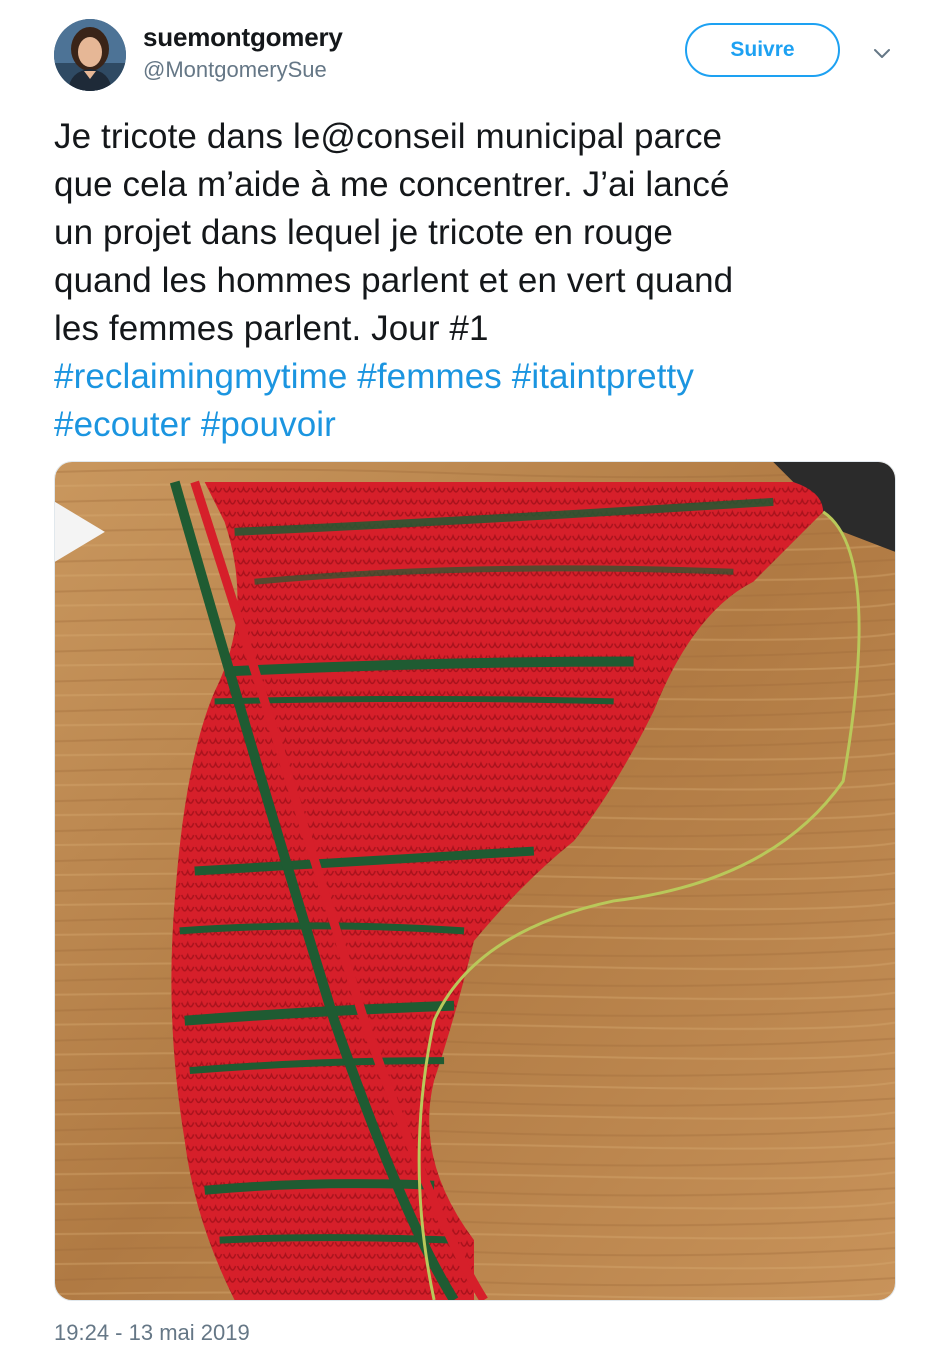 The width and height of the screenshot is (950, 1364). I want to click on hashtag-link: #itaintpretty, so click(603, 376).